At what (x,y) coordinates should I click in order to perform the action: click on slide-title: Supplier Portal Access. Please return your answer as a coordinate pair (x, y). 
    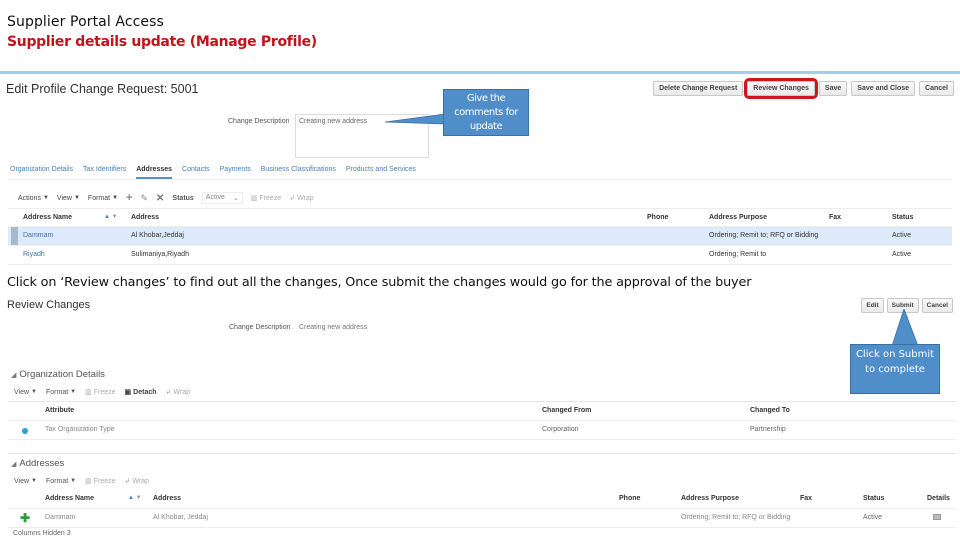
    Looking at the image, I should click on (85, 22).